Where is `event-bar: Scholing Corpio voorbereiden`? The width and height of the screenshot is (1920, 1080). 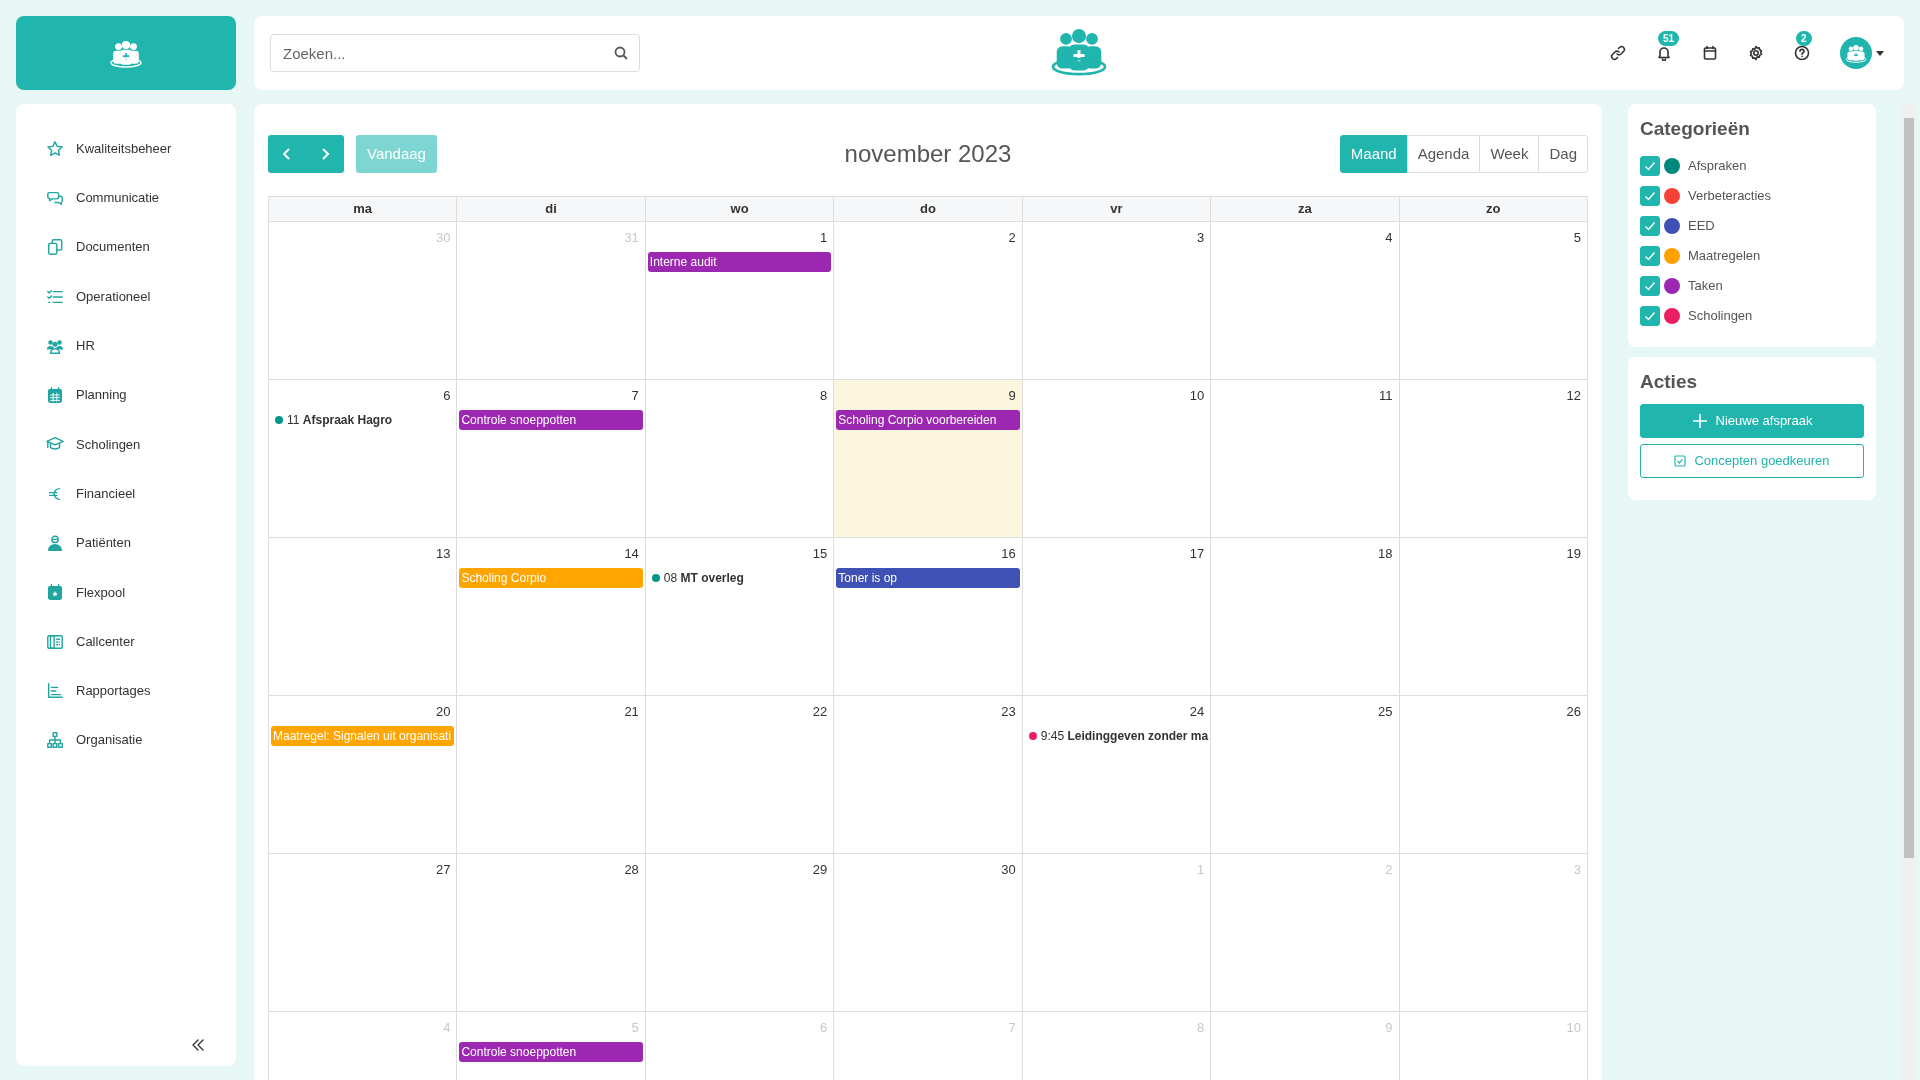
event-bar: Scholing Corpio voorbereiden is located at coordinates (928, 420).